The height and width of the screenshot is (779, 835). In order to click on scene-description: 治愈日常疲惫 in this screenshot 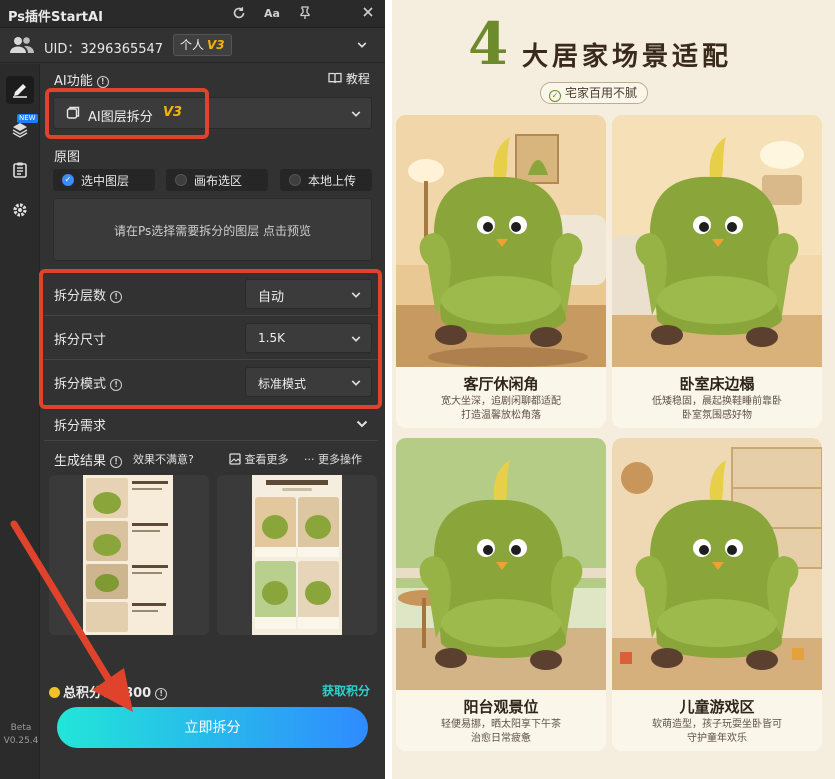, I will do `click(501, 738)`.